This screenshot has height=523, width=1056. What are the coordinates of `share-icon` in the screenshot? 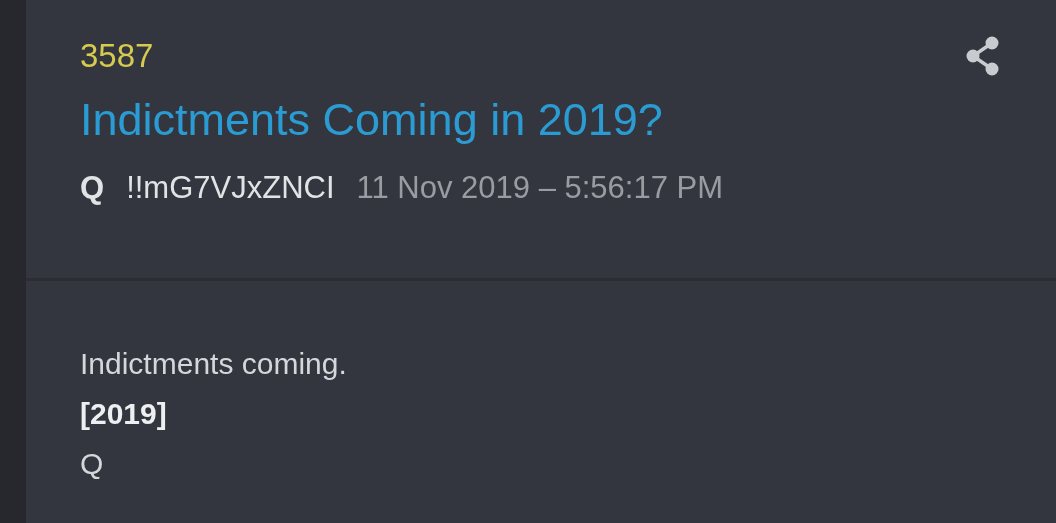 It's located at (983, 56).